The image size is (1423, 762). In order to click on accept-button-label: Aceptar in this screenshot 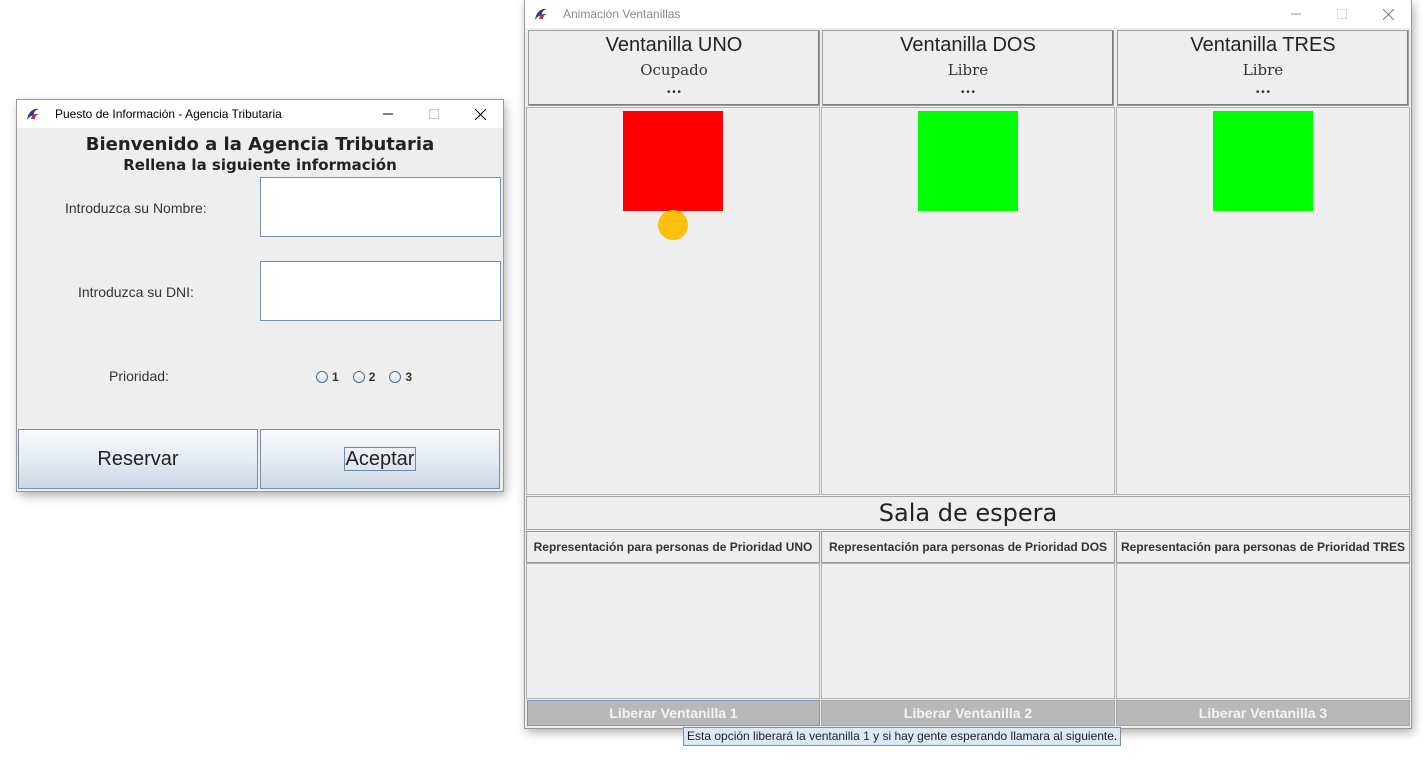, I will do `click(380, 459)`.